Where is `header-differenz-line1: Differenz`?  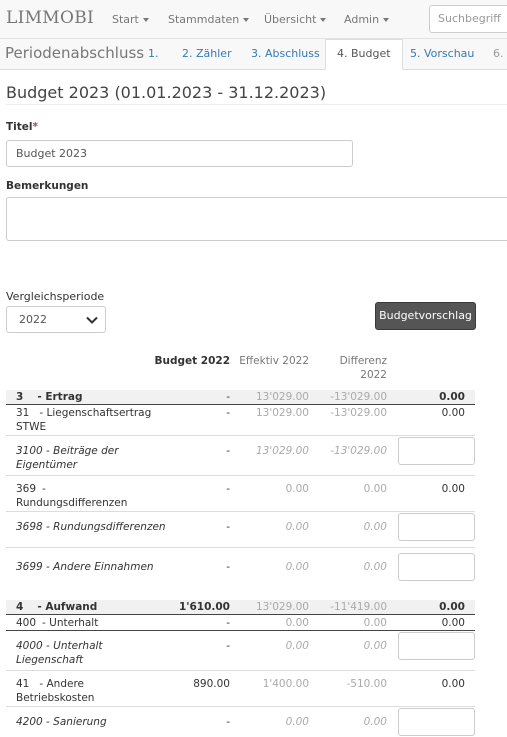 header-differenz-line1: Differenz is located at coordinates (363, 361).